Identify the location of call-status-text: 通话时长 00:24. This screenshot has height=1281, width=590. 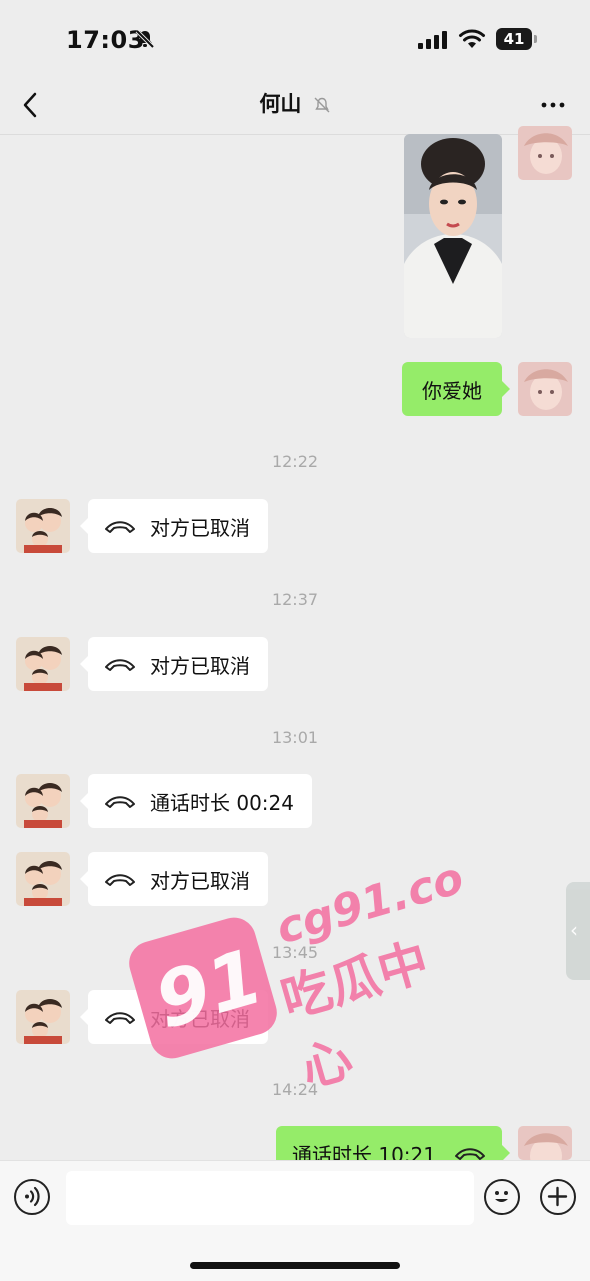
(222, 802).